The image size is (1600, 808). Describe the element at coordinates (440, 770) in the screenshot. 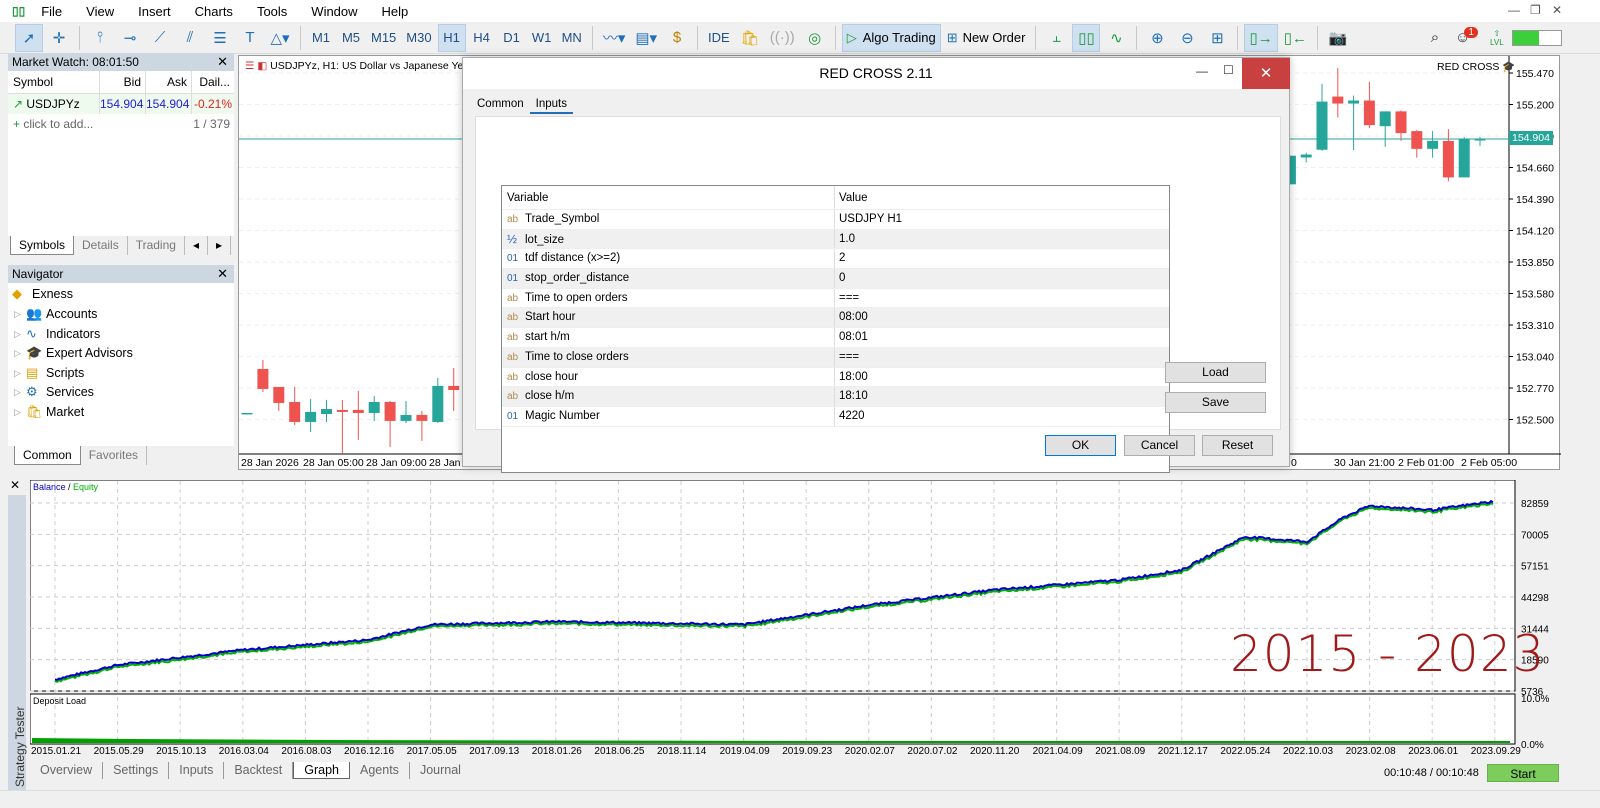

I see `tab-journal: Journal` at that location.